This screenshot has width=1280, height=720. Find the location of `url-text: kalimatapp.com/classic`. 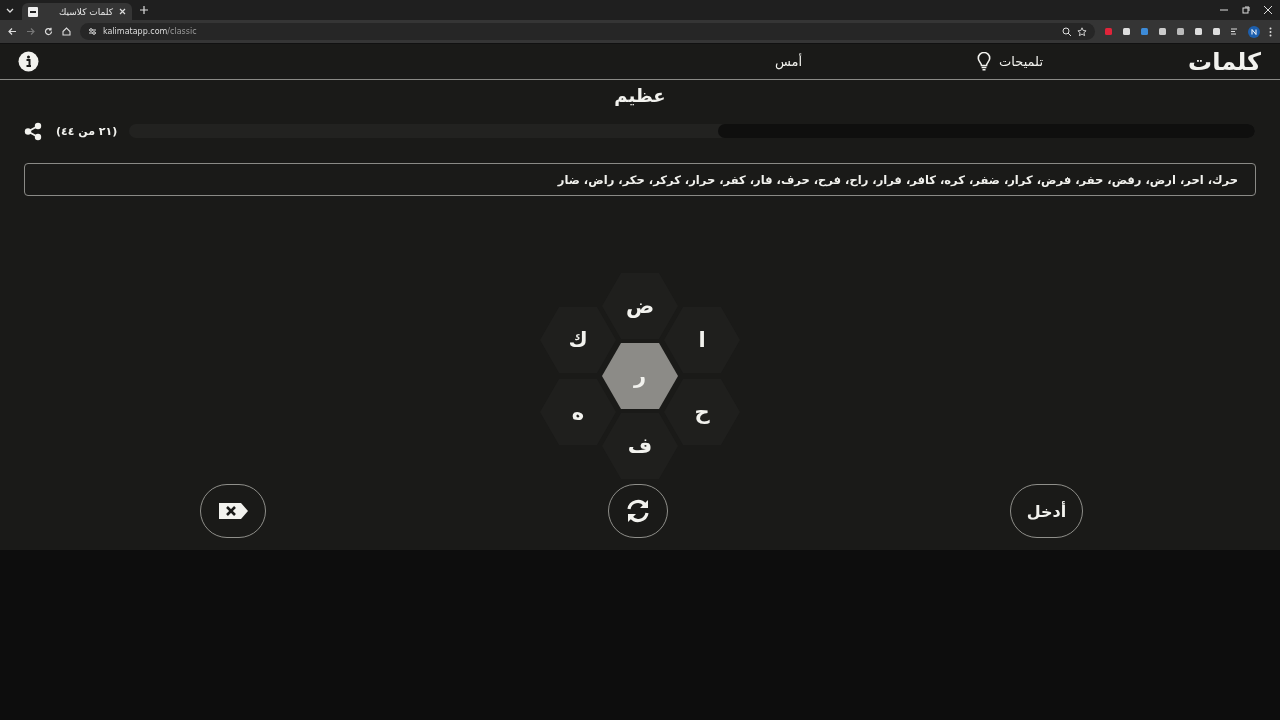

url-text: kalimatapp.com/classic is located at coordinates (150, 31).